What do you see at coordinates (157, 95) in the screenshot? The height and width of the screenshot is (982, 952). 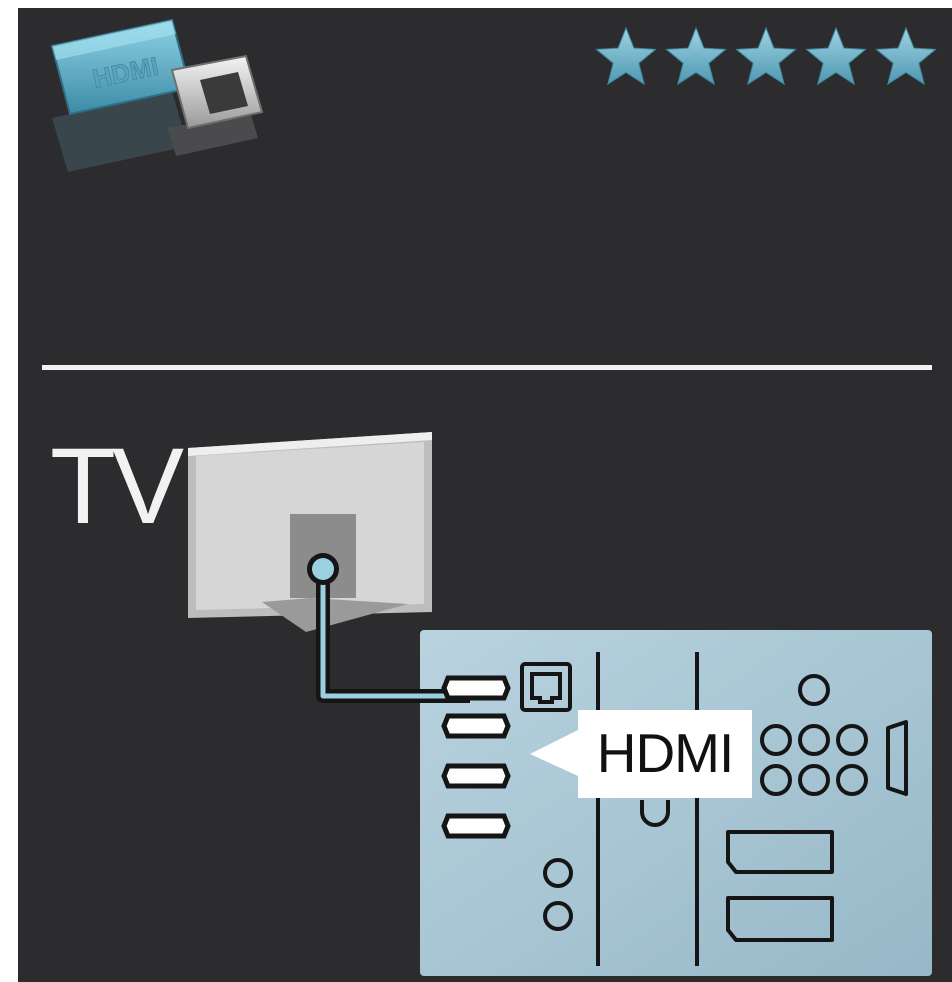 I see `hdmi-connector-icon: HDMI` at bounding box center [157, 95].